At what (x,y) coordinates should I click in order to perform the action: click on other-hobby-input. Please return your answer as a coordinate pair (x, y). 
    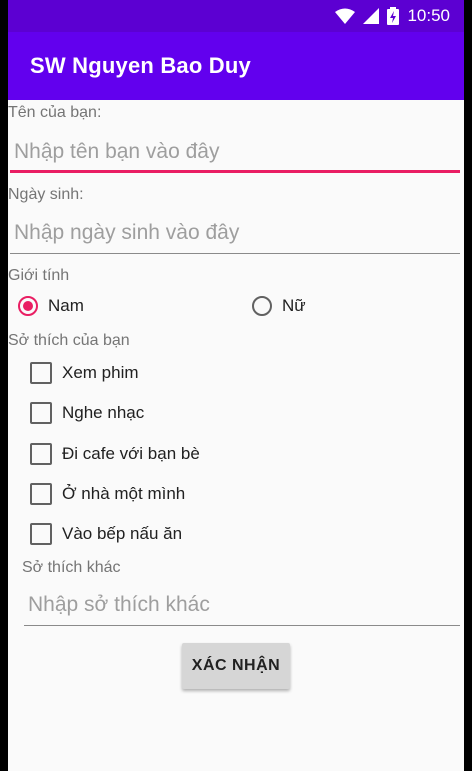
    Looking at the image, I should click on (244, 605).